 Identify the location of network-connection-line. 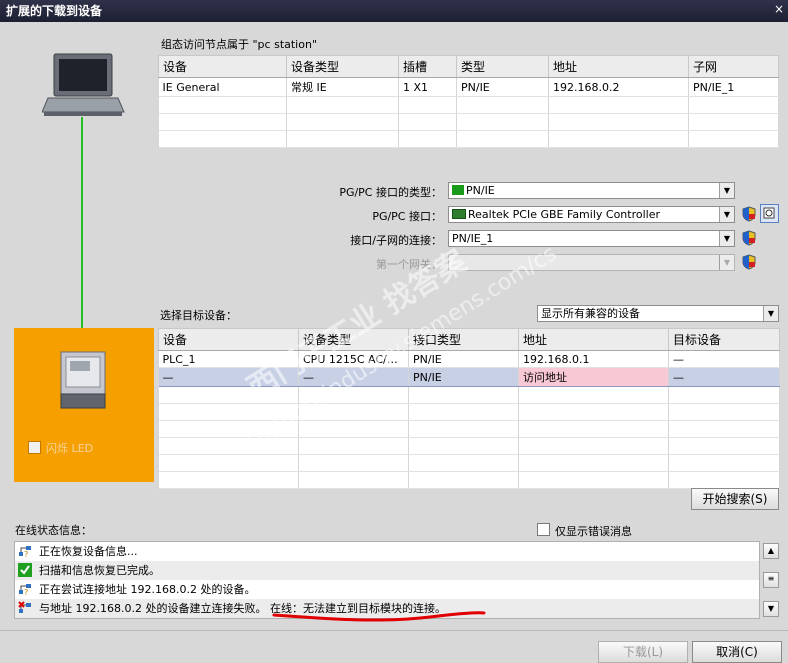
(82, 235).